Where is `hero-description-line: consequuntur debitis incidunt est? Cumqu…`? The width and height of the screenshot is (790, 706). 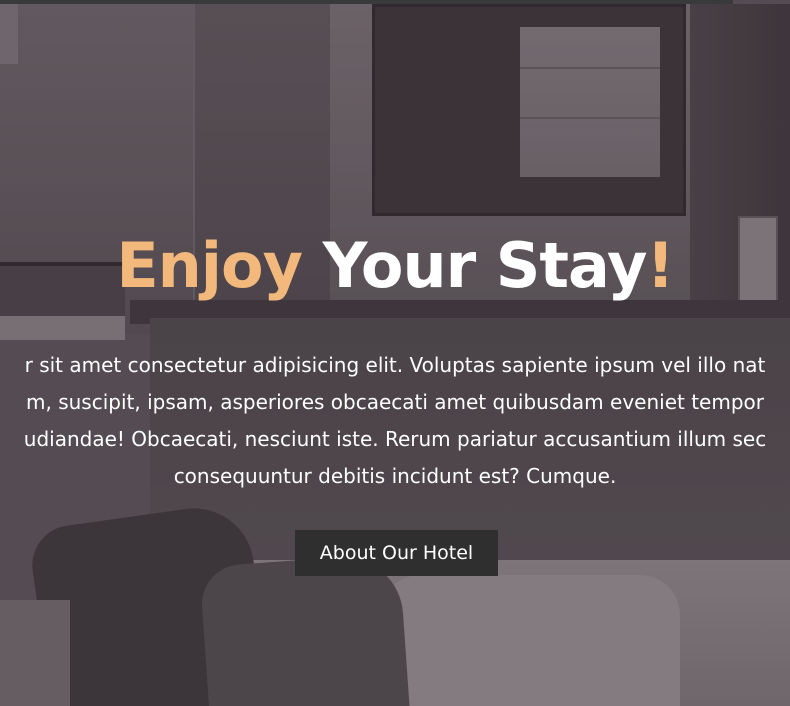 hero-description-line: consequuntur debitis incidunt est? Cumqu… is located at coordinates (395, 476).